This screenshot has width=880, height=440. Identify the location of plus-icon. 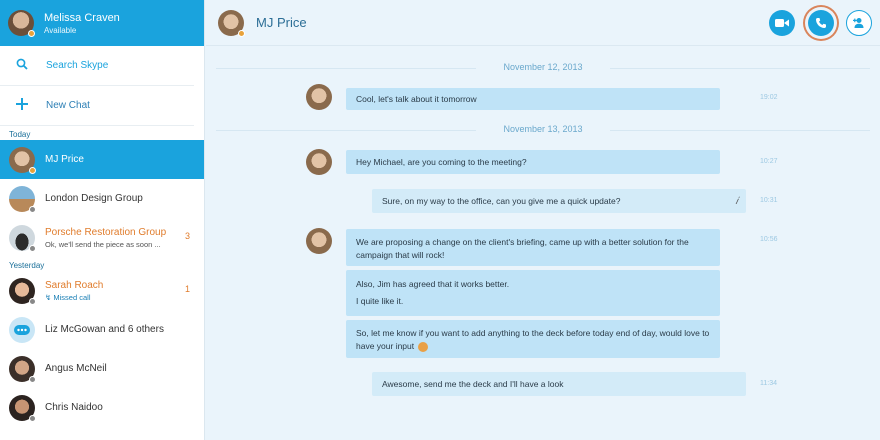
(22, 105).